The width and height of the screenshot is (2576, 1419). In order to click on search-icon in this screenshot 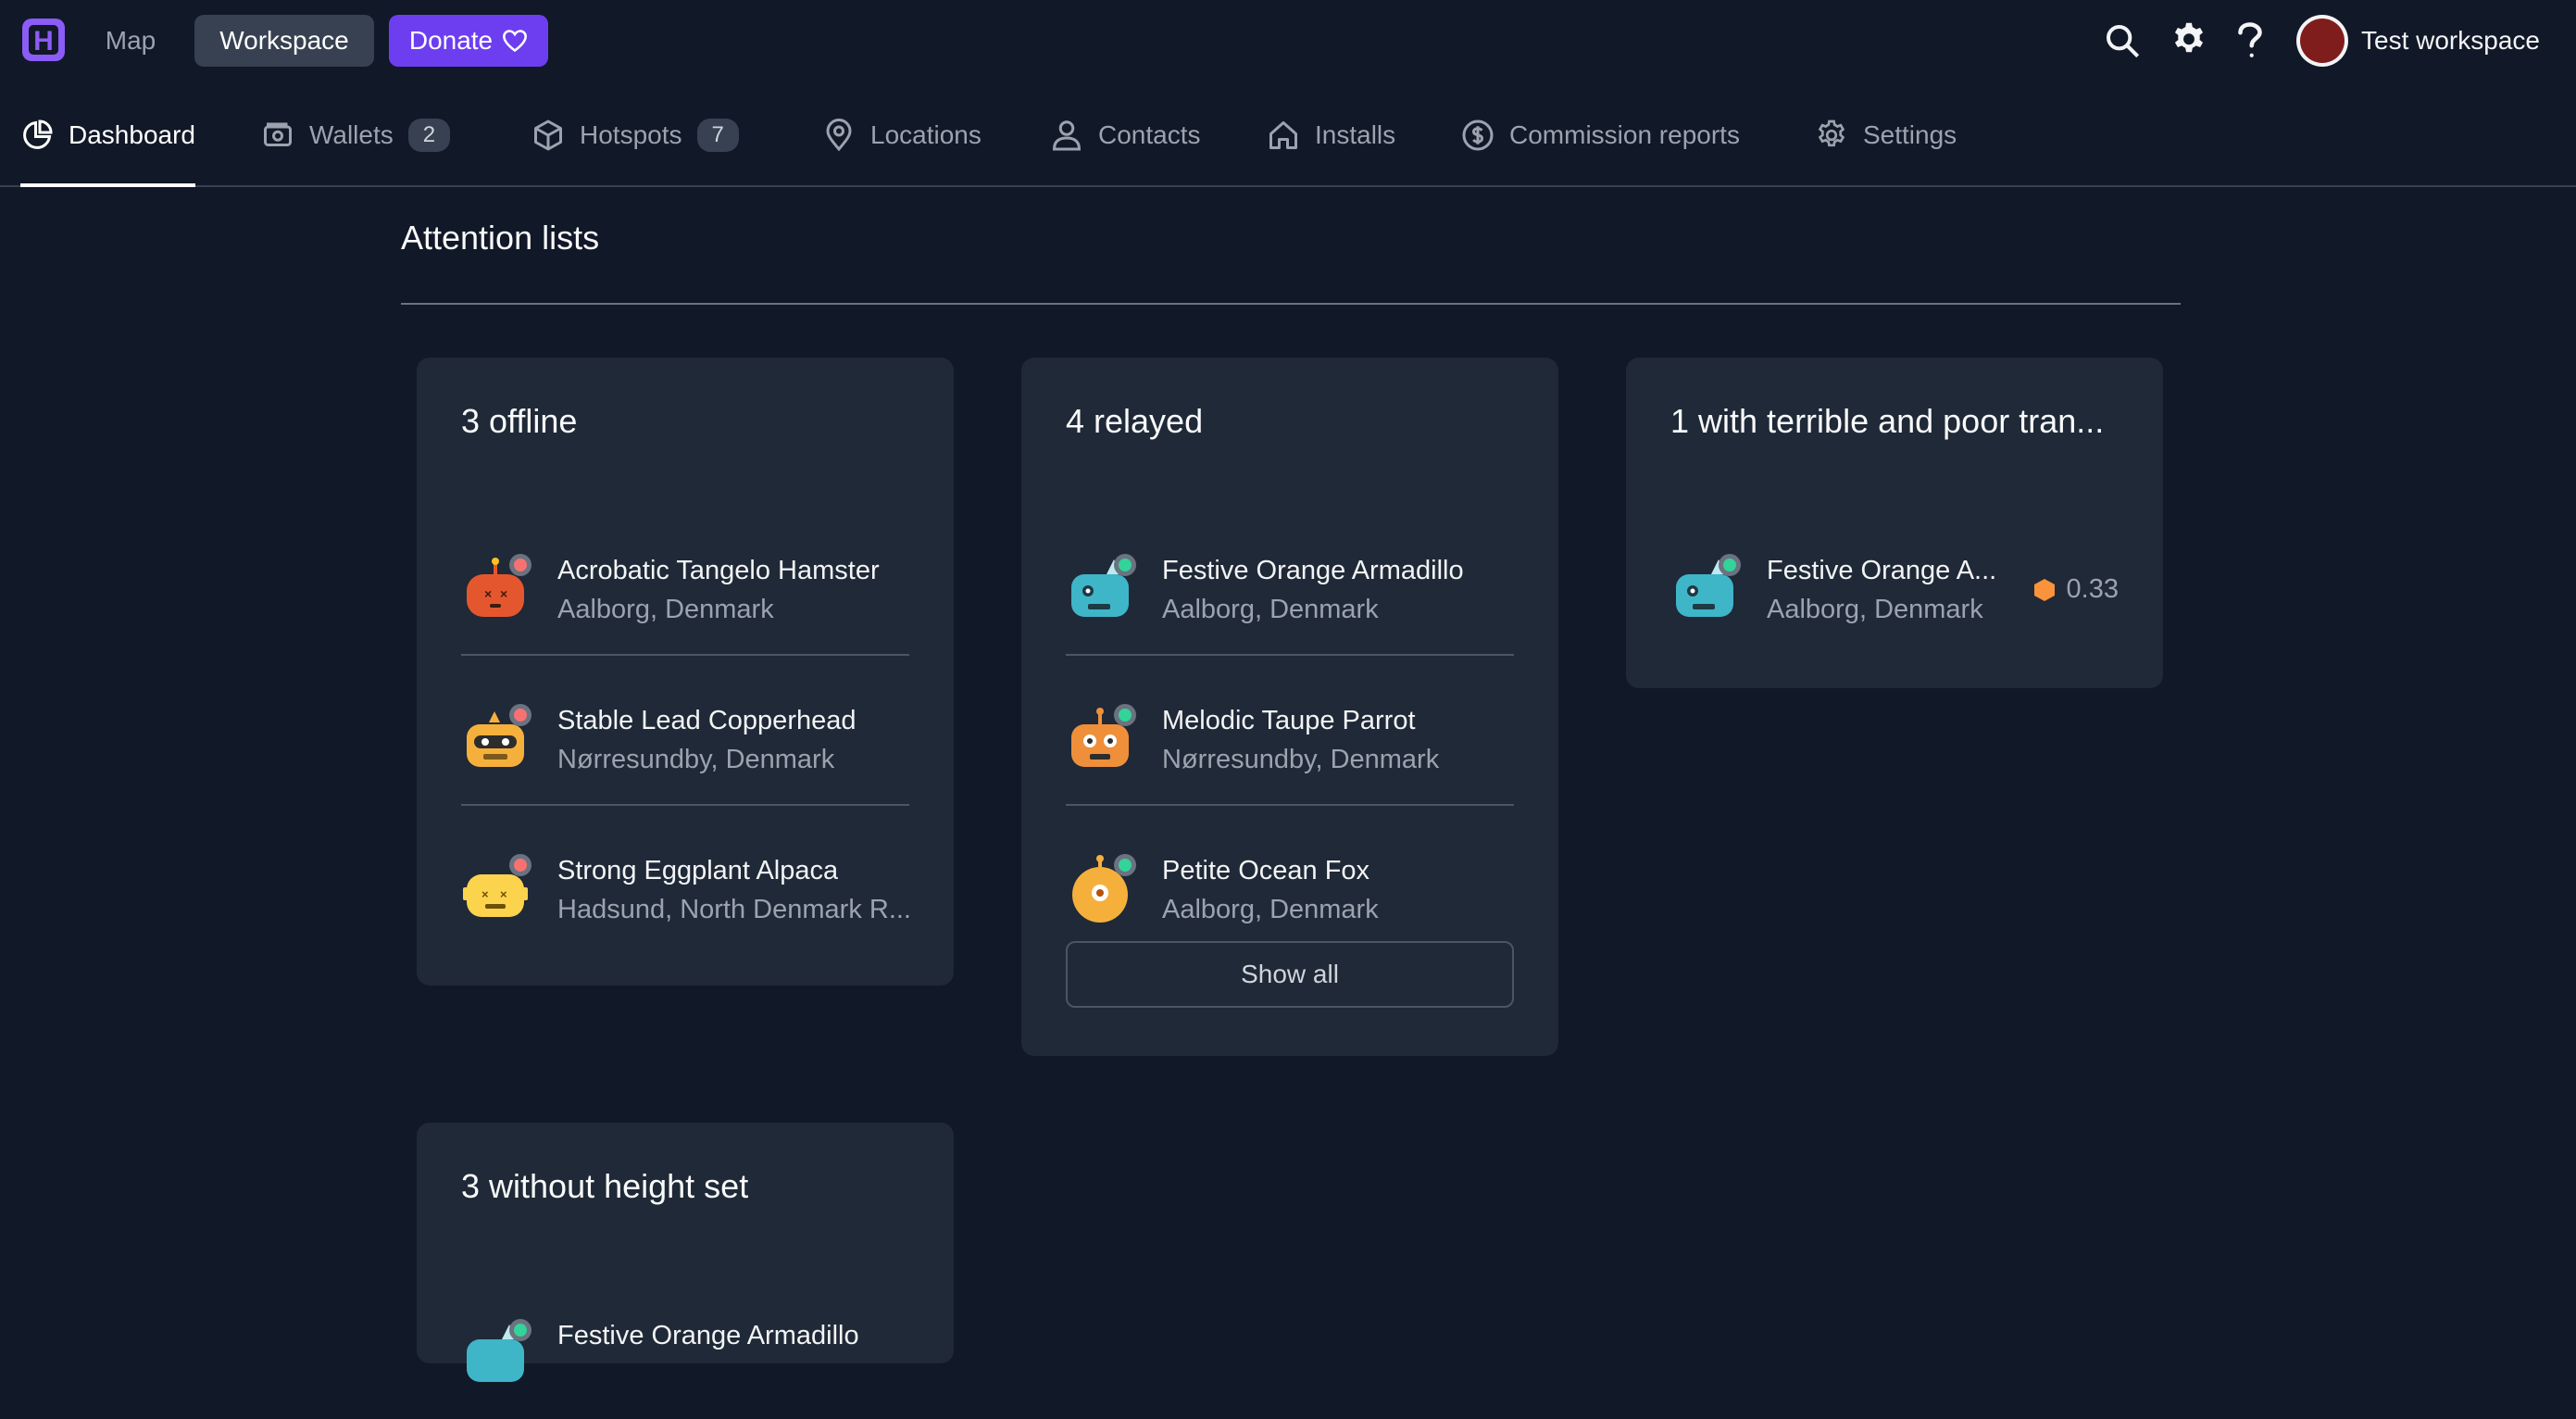, I will do `click(2122, 41)`.